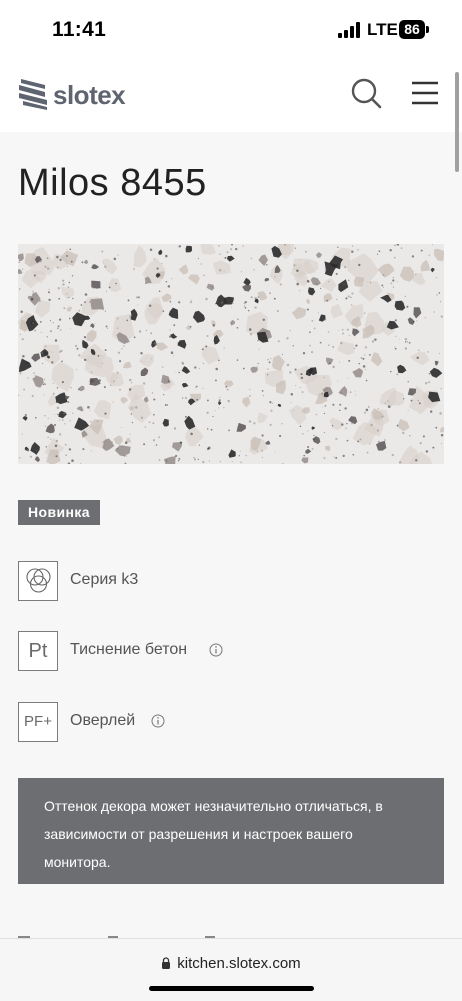  What do you see at coordinates (231, 988) in the screenshot?
I see `home-indicator` at bounding box center [231, 988].